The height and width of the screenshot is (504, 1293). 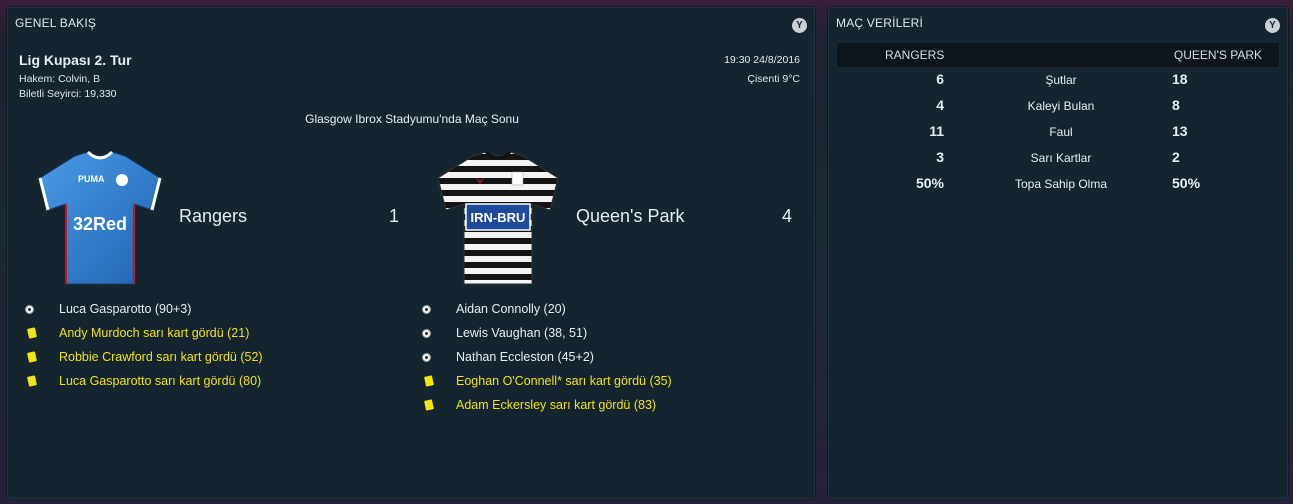 What do you see at coordinates (1180, 79) in the screenshot?
I see `stat-away-value: 18` at bounding box center [1180, 79].